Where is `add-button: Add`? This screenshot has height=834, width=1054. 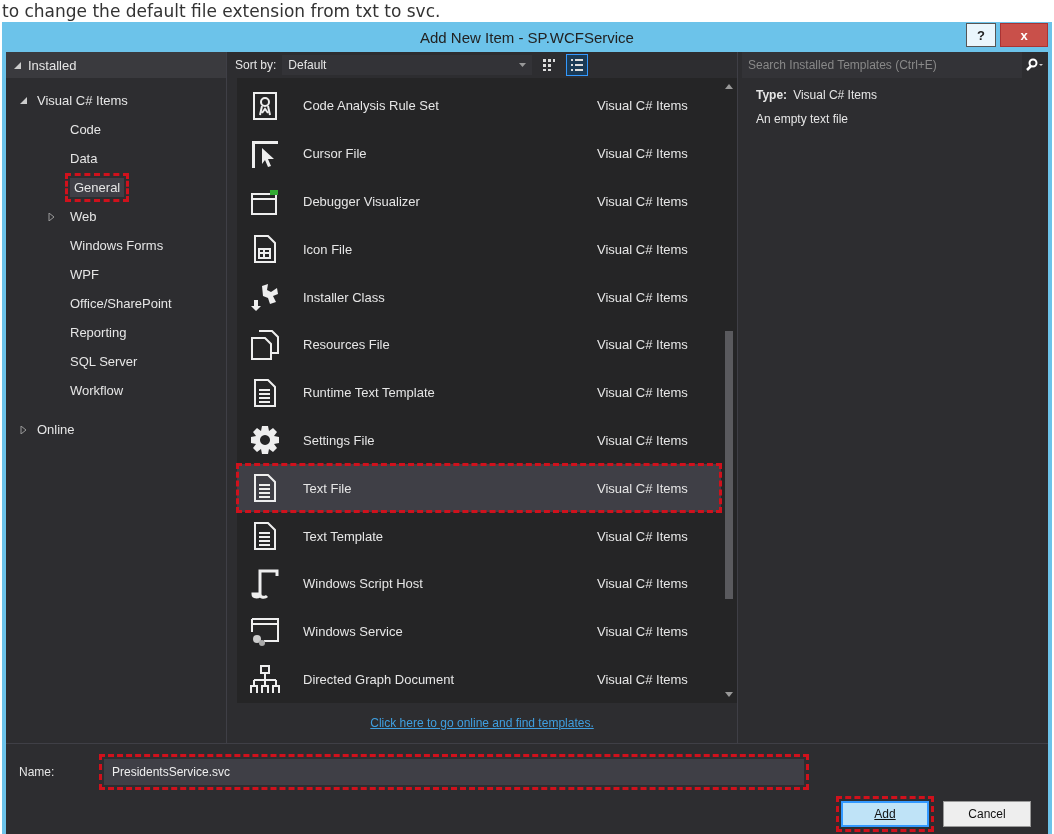 add-button: Add is located at coordinates (885, 814).